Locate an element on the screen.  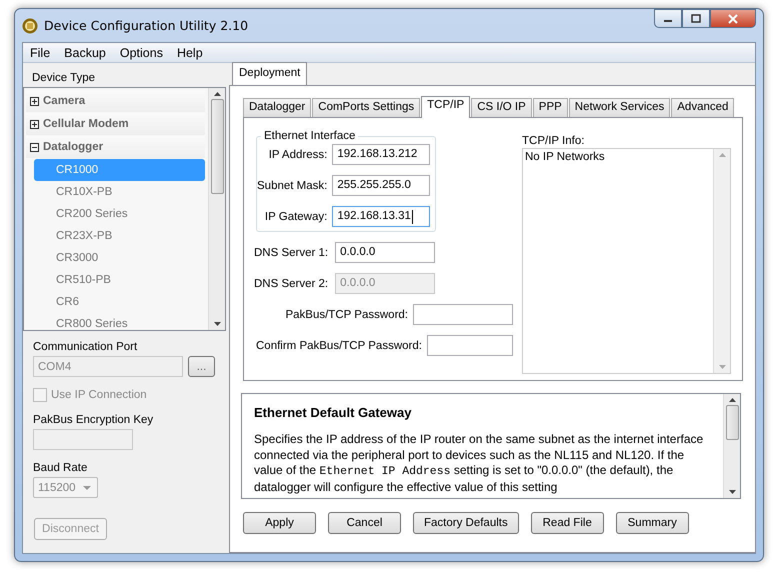
baud-rate-label: Baud Rate is located at coordinates (60, 468).